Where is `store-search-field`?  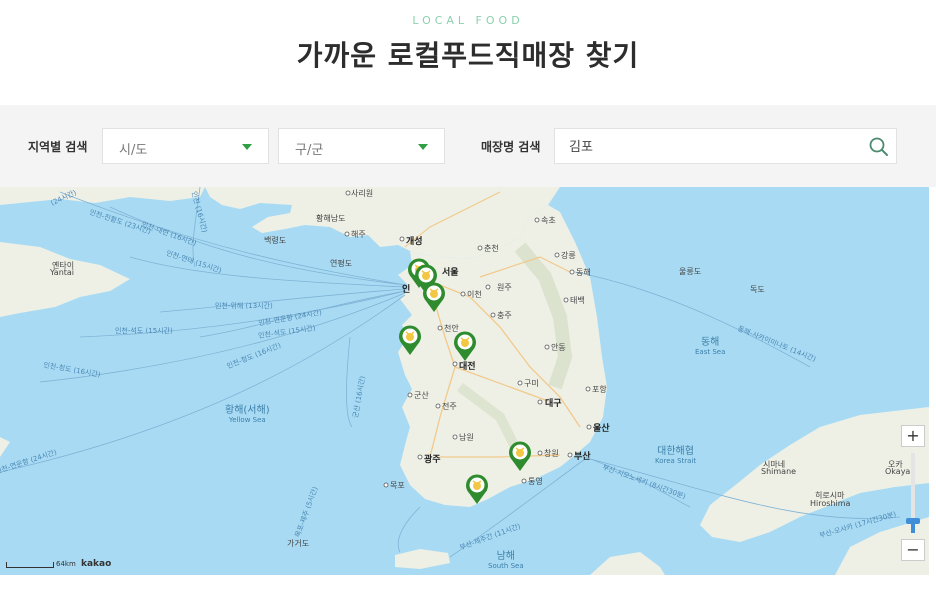 store-search-field is located at coordinates (725, 146).